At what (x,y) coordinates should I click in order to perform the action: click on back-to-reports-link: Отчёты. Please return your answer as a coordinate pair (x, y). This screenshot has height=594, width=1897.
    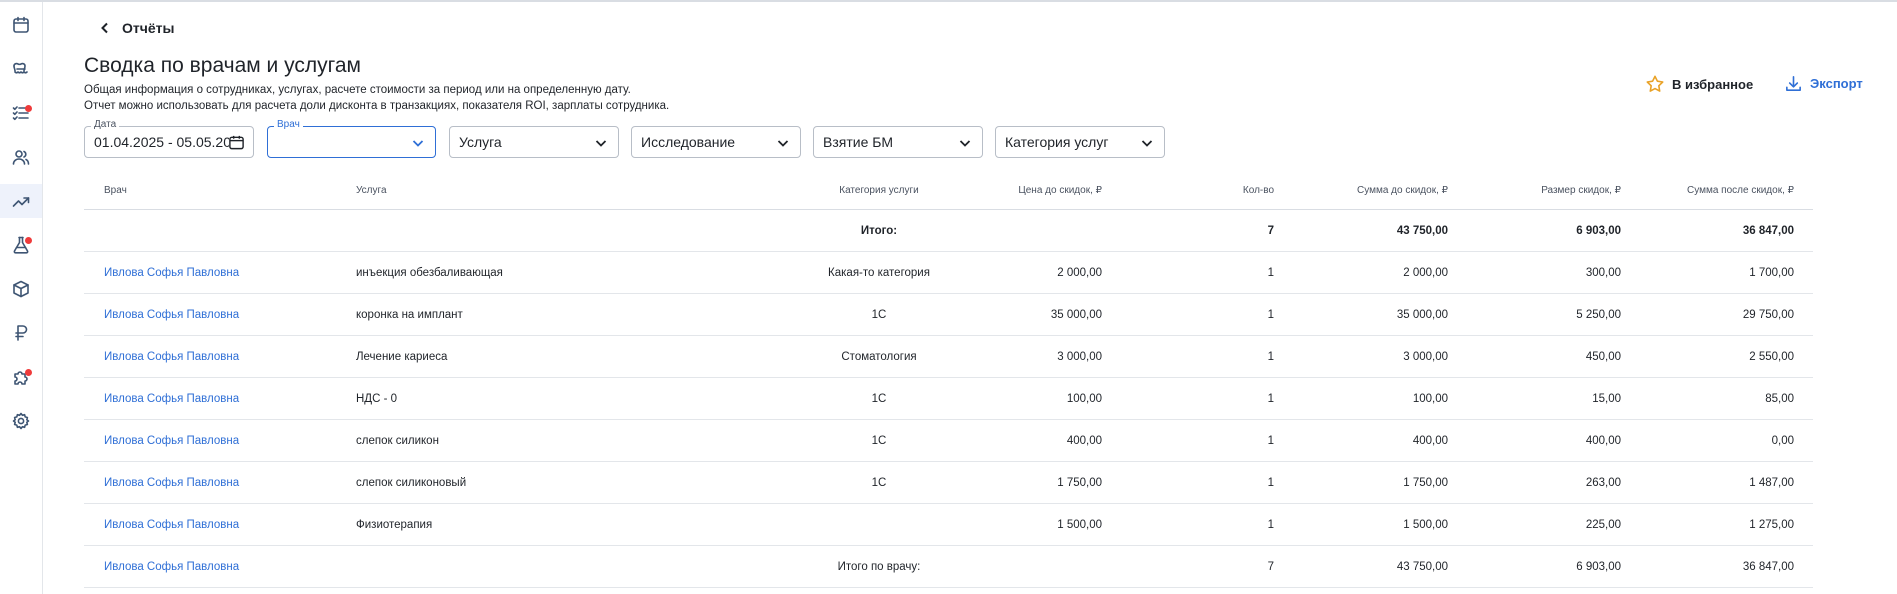
    Looking at the image, I should click on (136, 28).